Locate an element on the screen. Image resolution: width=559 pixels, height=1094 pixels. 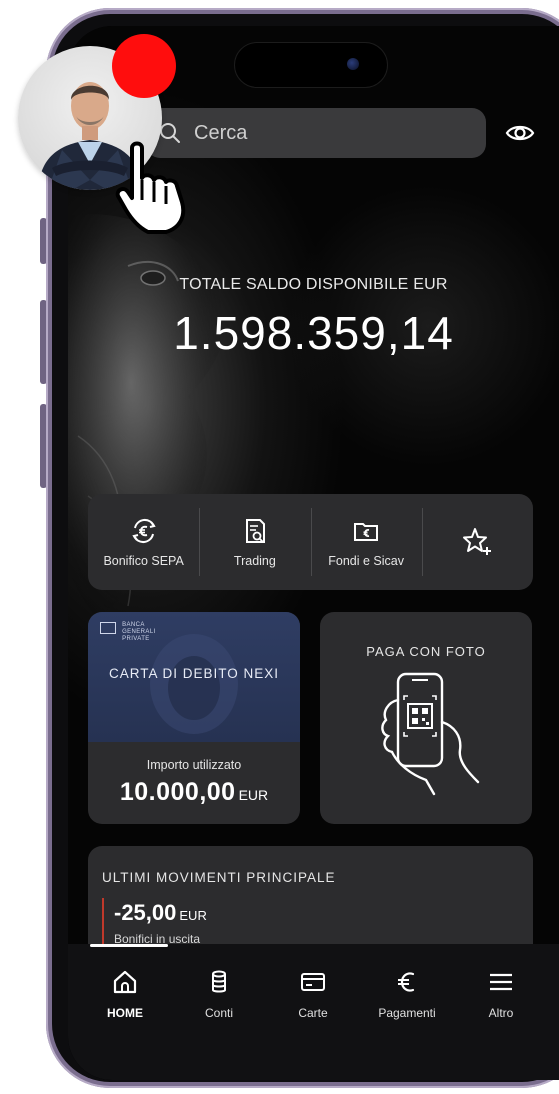
star-add-icon is located at coordinates (477, 541).